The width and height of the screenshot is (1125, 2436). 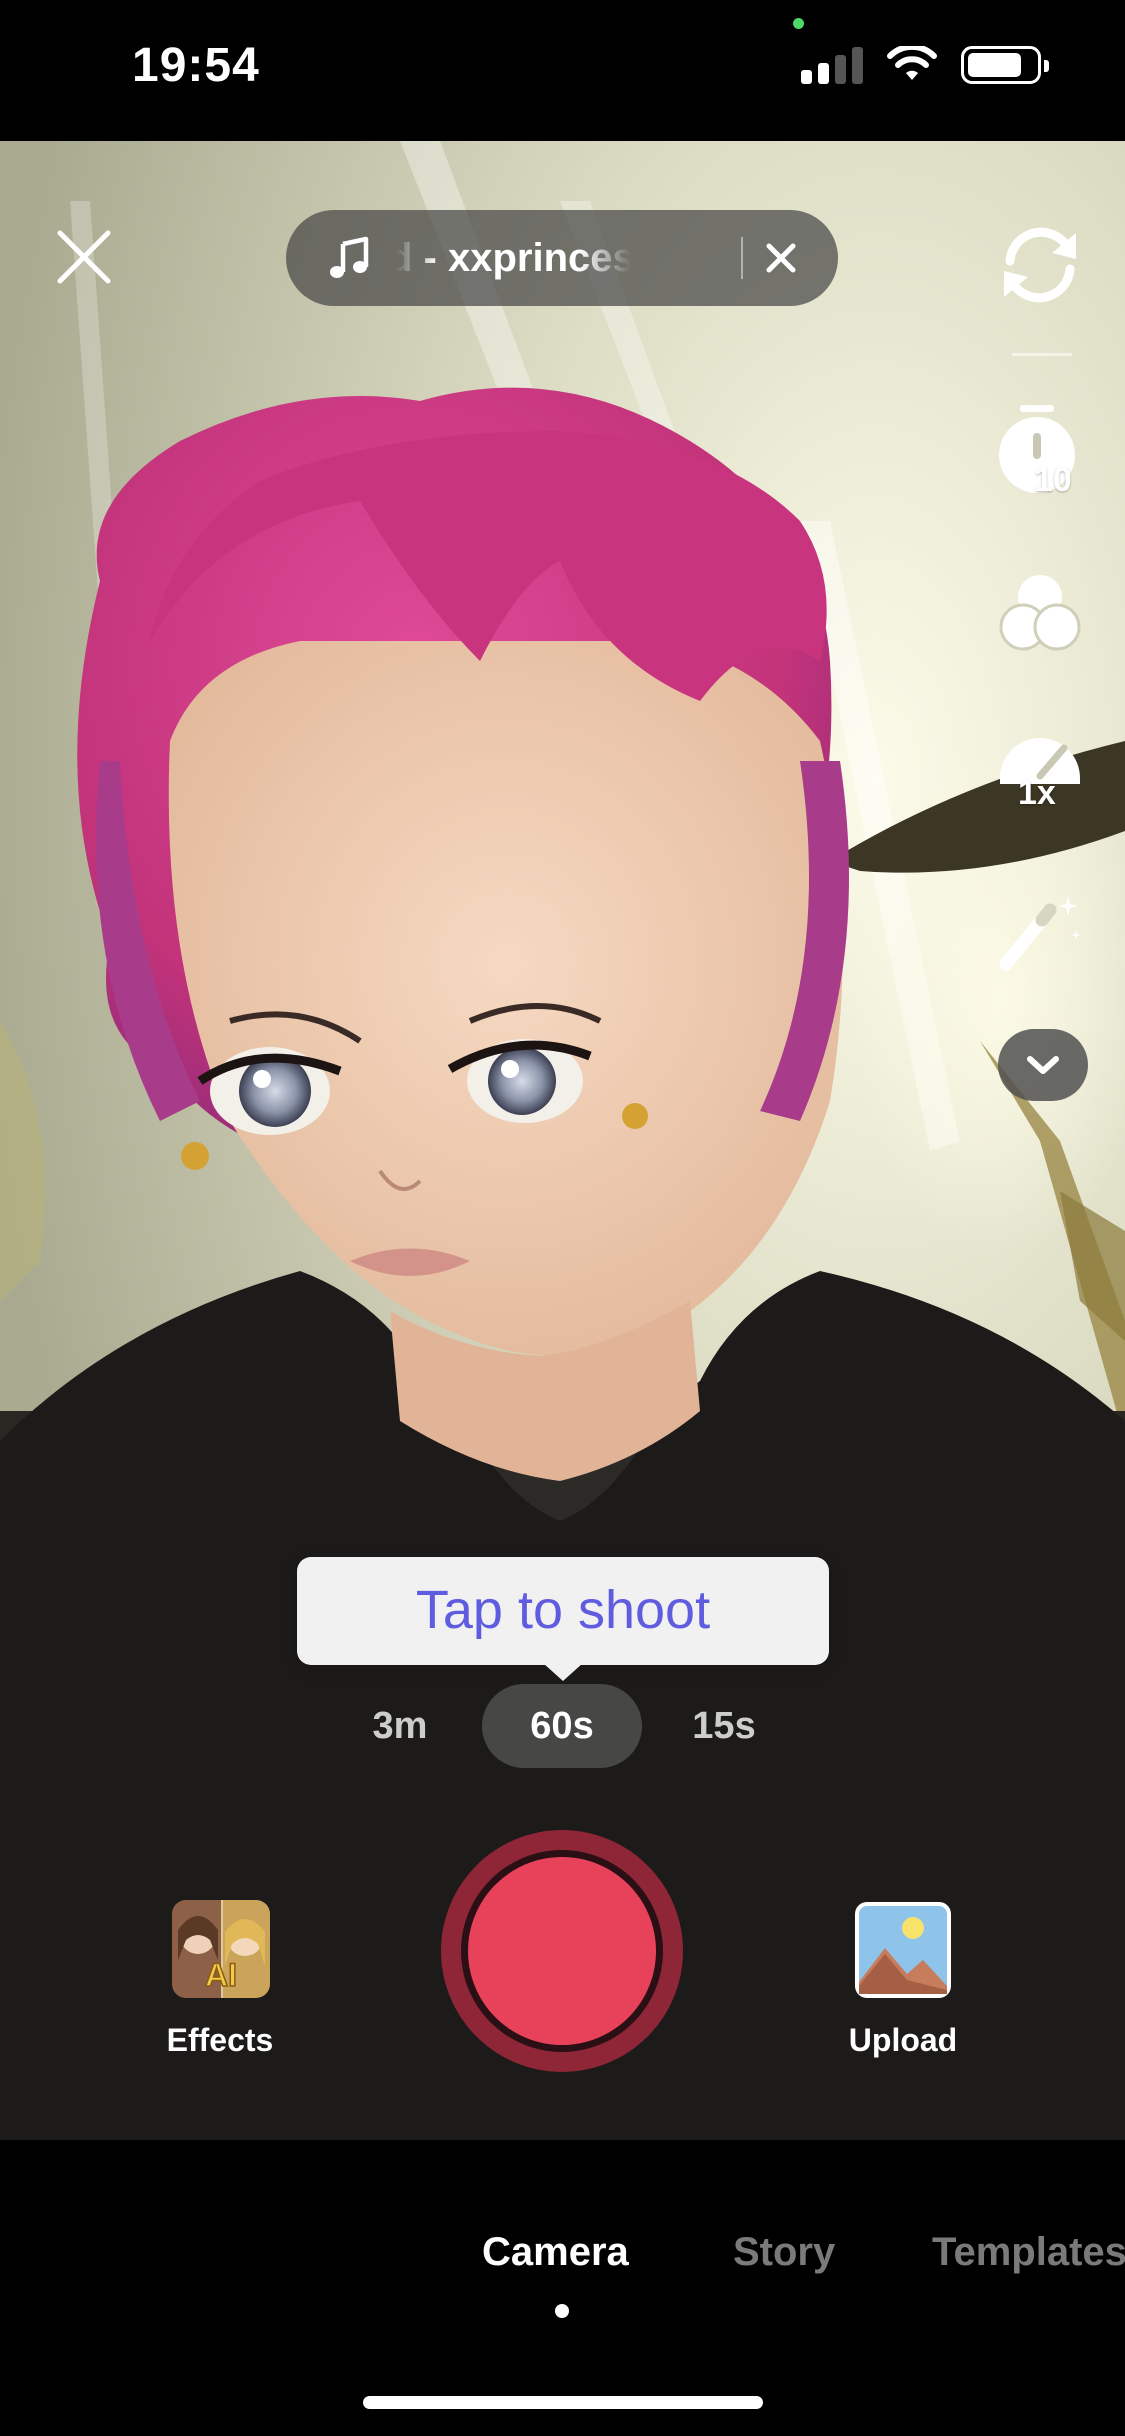 What do you see at coordinates (400, 1726) in the screenshot?
I see `duration-option-3m: 3m` at bounding box center [400, 1726].